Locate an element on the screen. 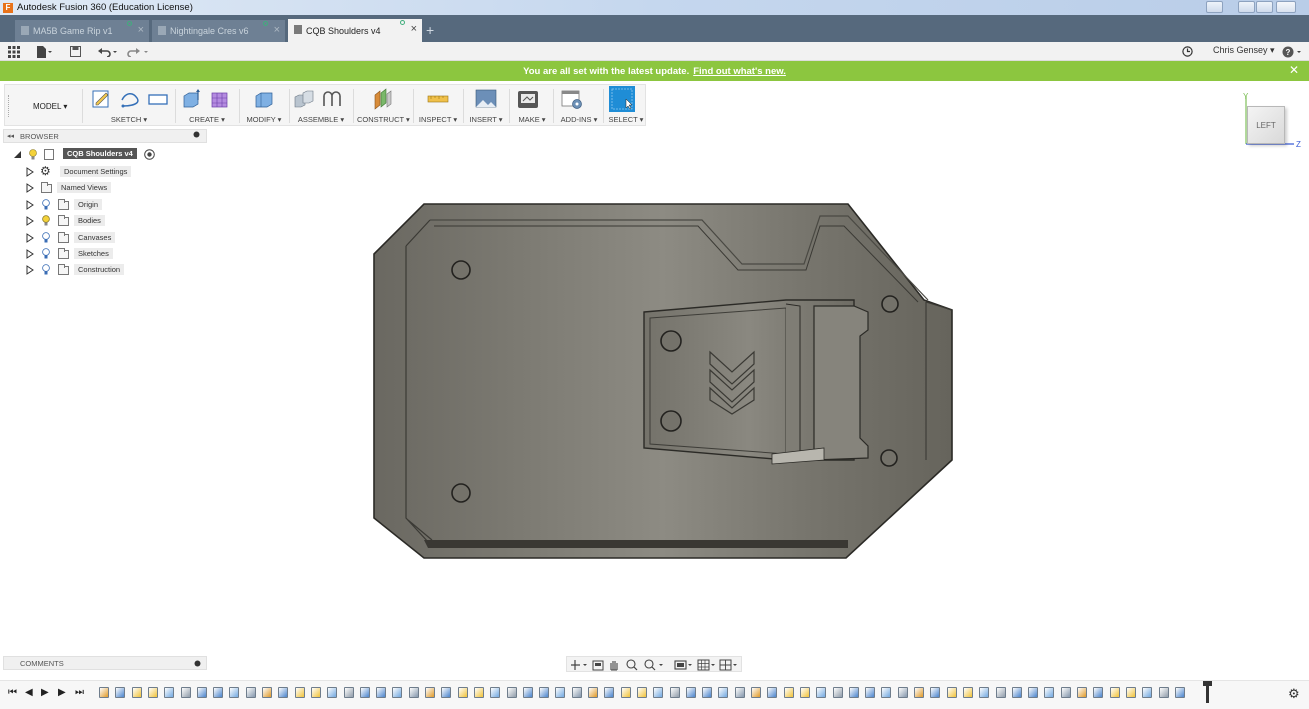  redo-icon is located at coordinates (138, 51).